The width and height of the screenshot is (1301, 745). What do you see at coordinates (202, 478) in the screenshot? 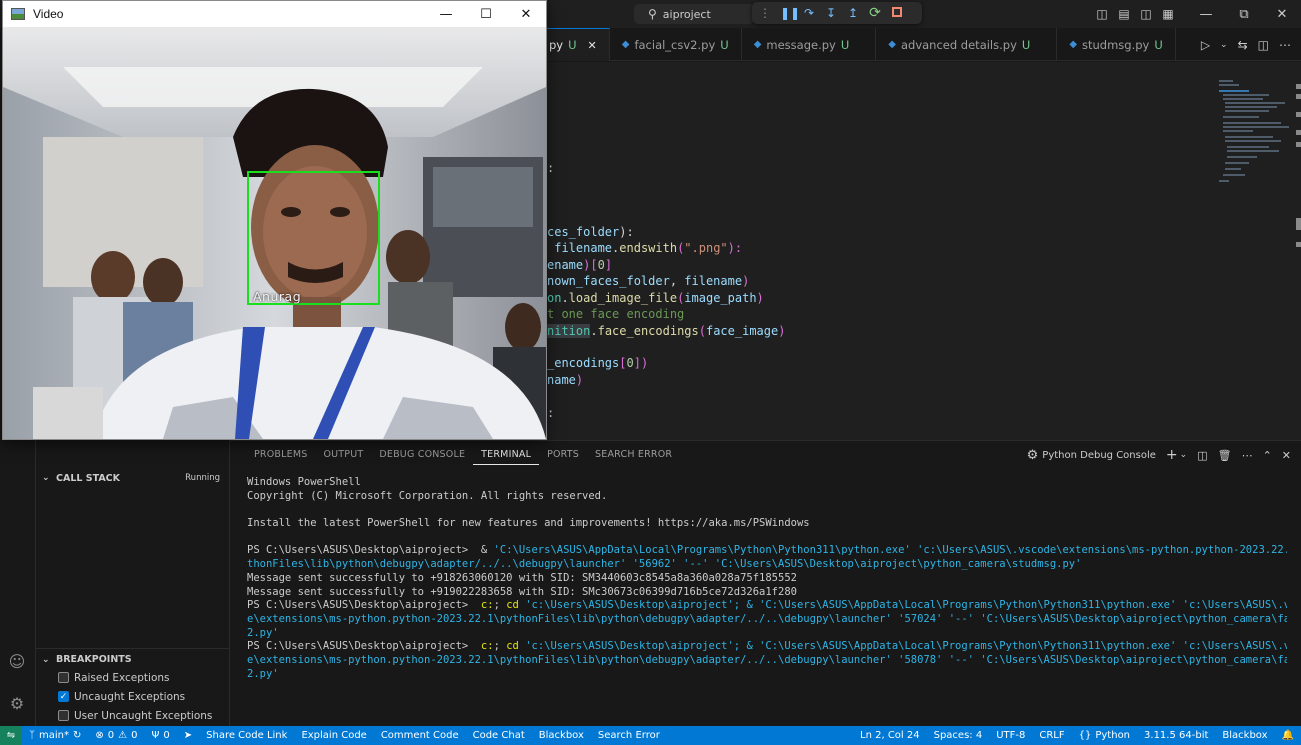
I see `call-stack-status: Running` at bounding box center [202, 478].